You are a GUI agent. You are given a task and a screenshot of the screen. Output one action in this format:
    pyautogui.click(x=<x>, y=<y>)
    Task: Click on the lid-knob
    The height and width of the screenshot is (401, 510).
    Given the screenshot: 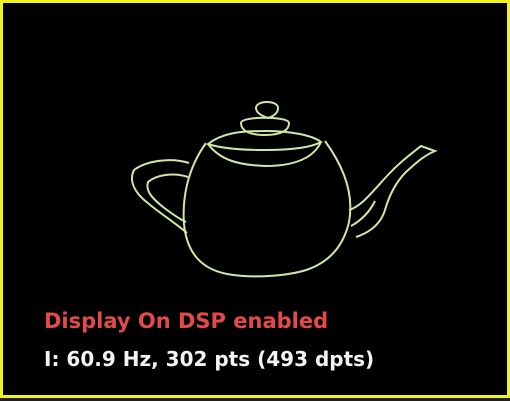 What is the action you would take?
    pyautogui.click(x=267, y=110)
    